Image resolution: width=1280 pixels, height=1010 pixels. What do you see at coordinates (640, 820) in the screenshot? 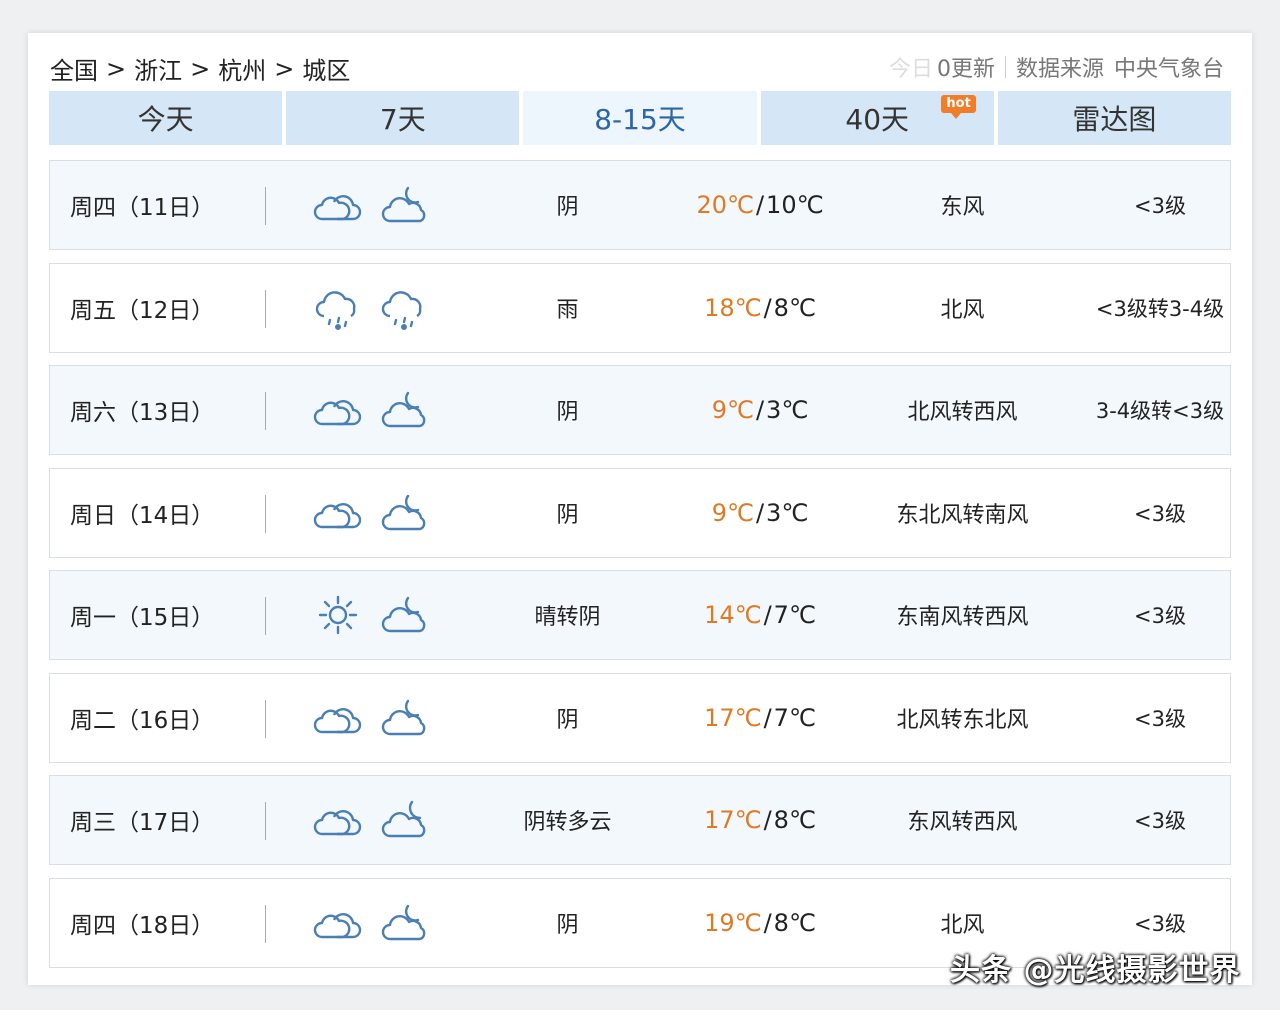
I see `forecast-row: 周三（17日） 阴转多云 17℃/8℃ 东风转西风 <3级` at bounding box center [640, 820].